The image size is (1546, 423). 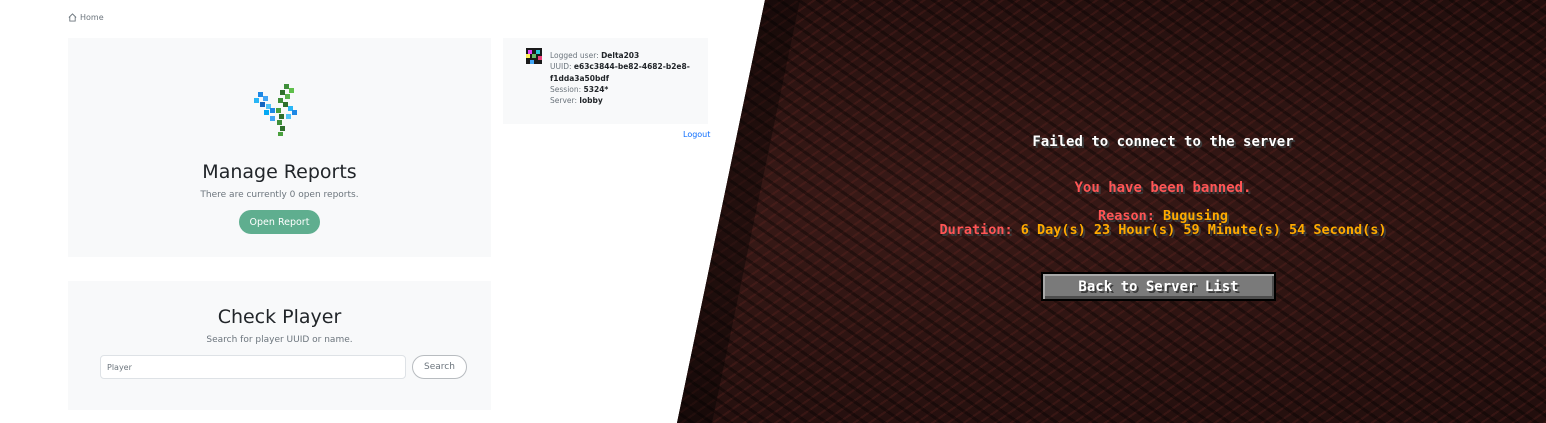 I want to click on open-reports-count: There are currently 0 open reports., so click(x=279, y=195).